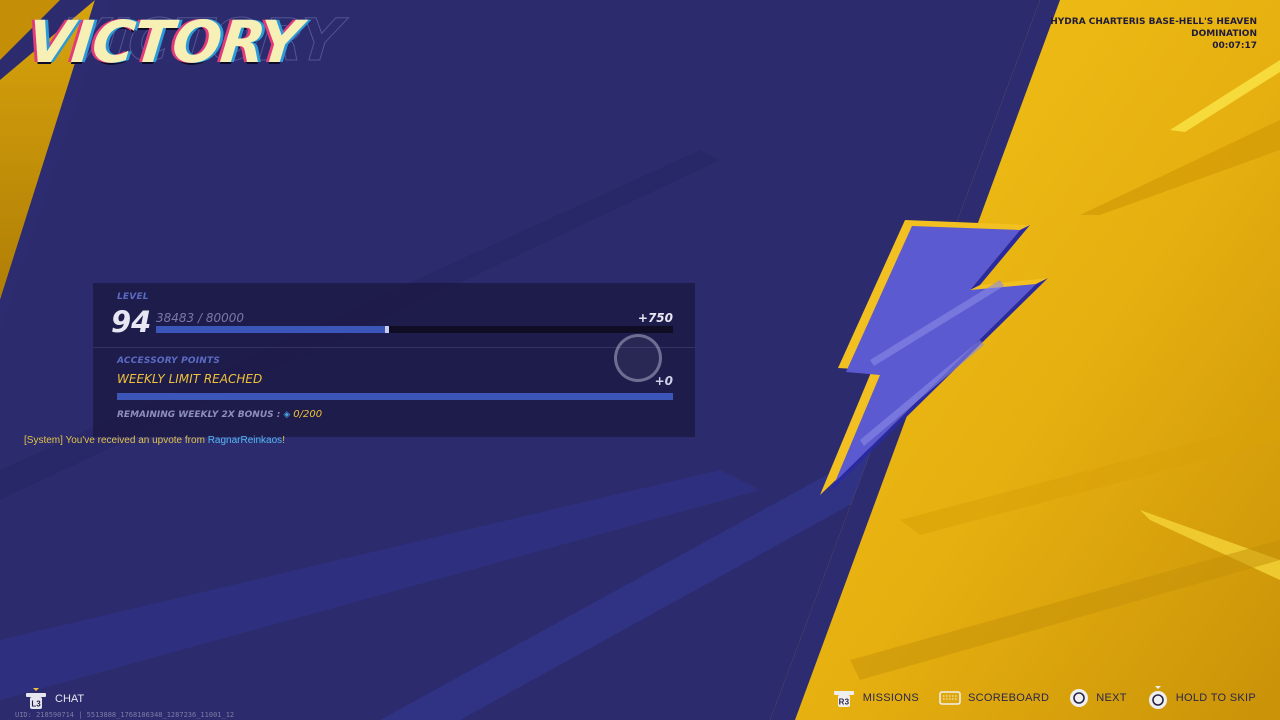 This screenshot has height=720, width=1280. What do you see at coordinates (169, 361) in the screenshot?
I see `accessory-points-label: ACCESSORY POINTS` at bounding box center [169, 361].